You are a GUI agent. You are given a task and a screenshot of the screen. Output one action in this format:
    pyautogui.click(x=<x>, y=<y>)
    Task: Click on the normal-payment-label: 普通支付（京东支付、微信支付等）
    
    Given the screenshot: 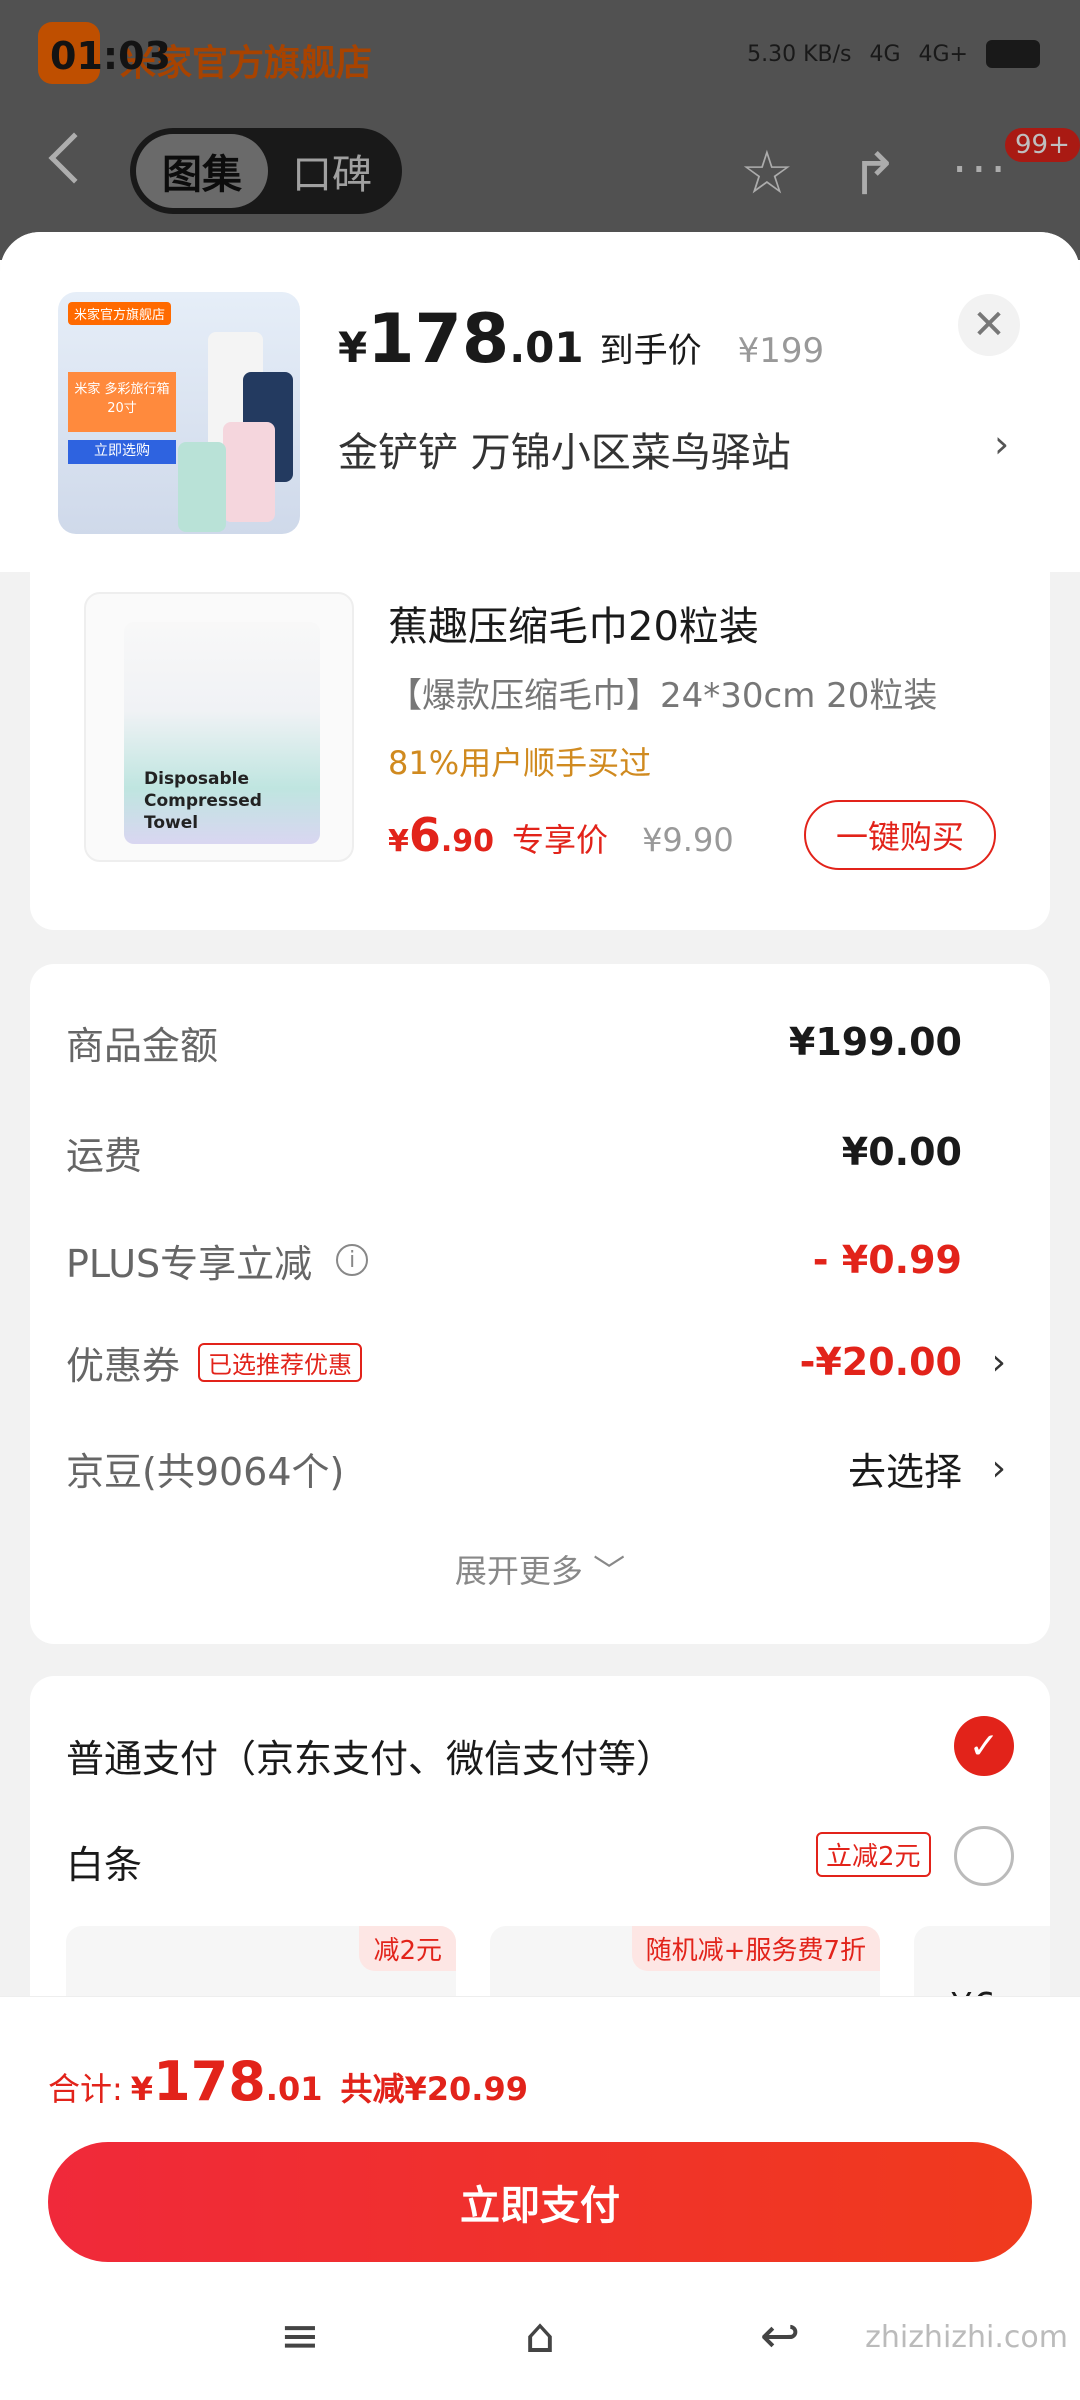 What is the action you would take?
    pyautogui.click(x=370, y=1755)
    